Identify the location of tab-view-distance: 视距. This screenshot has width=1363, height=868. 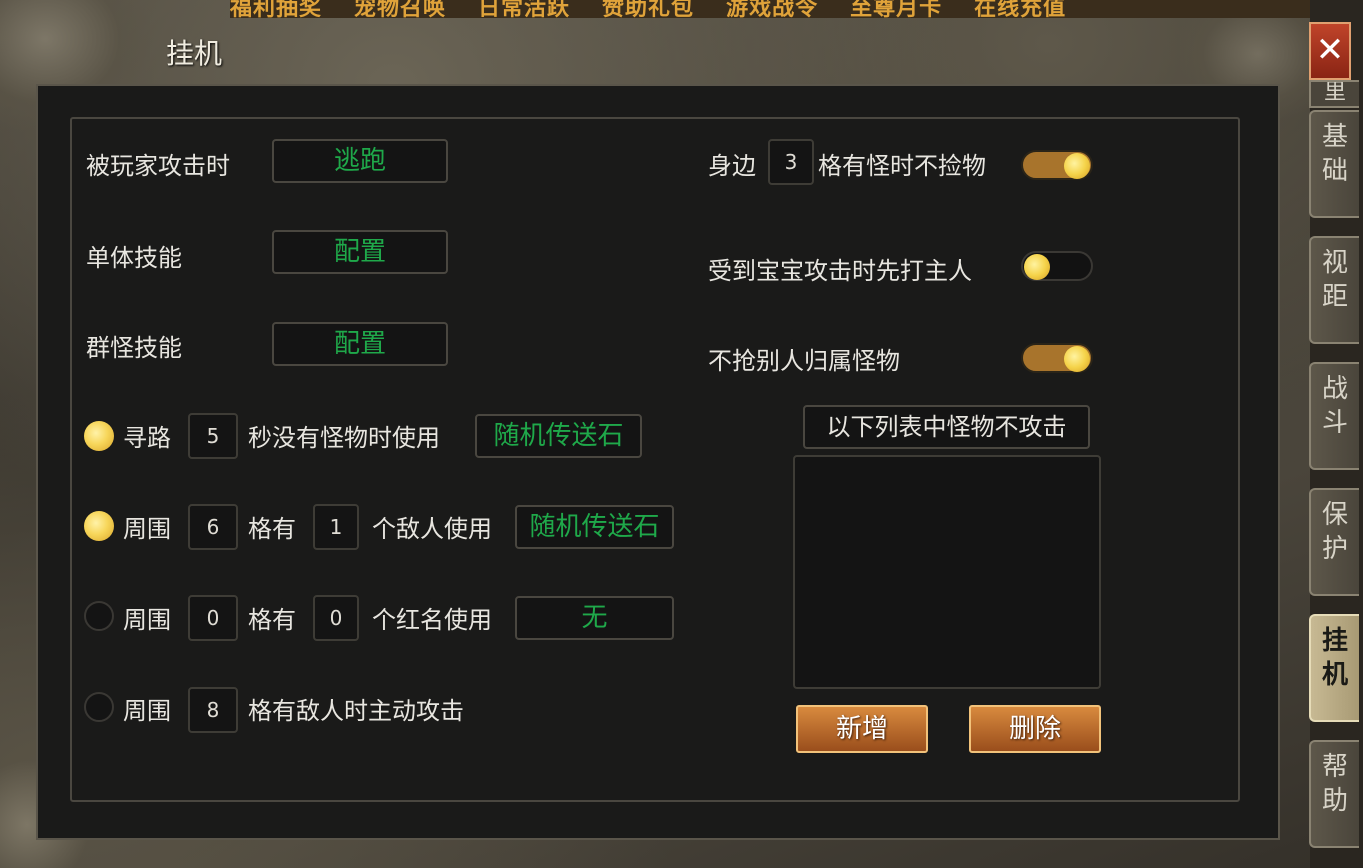
(1334, 290).